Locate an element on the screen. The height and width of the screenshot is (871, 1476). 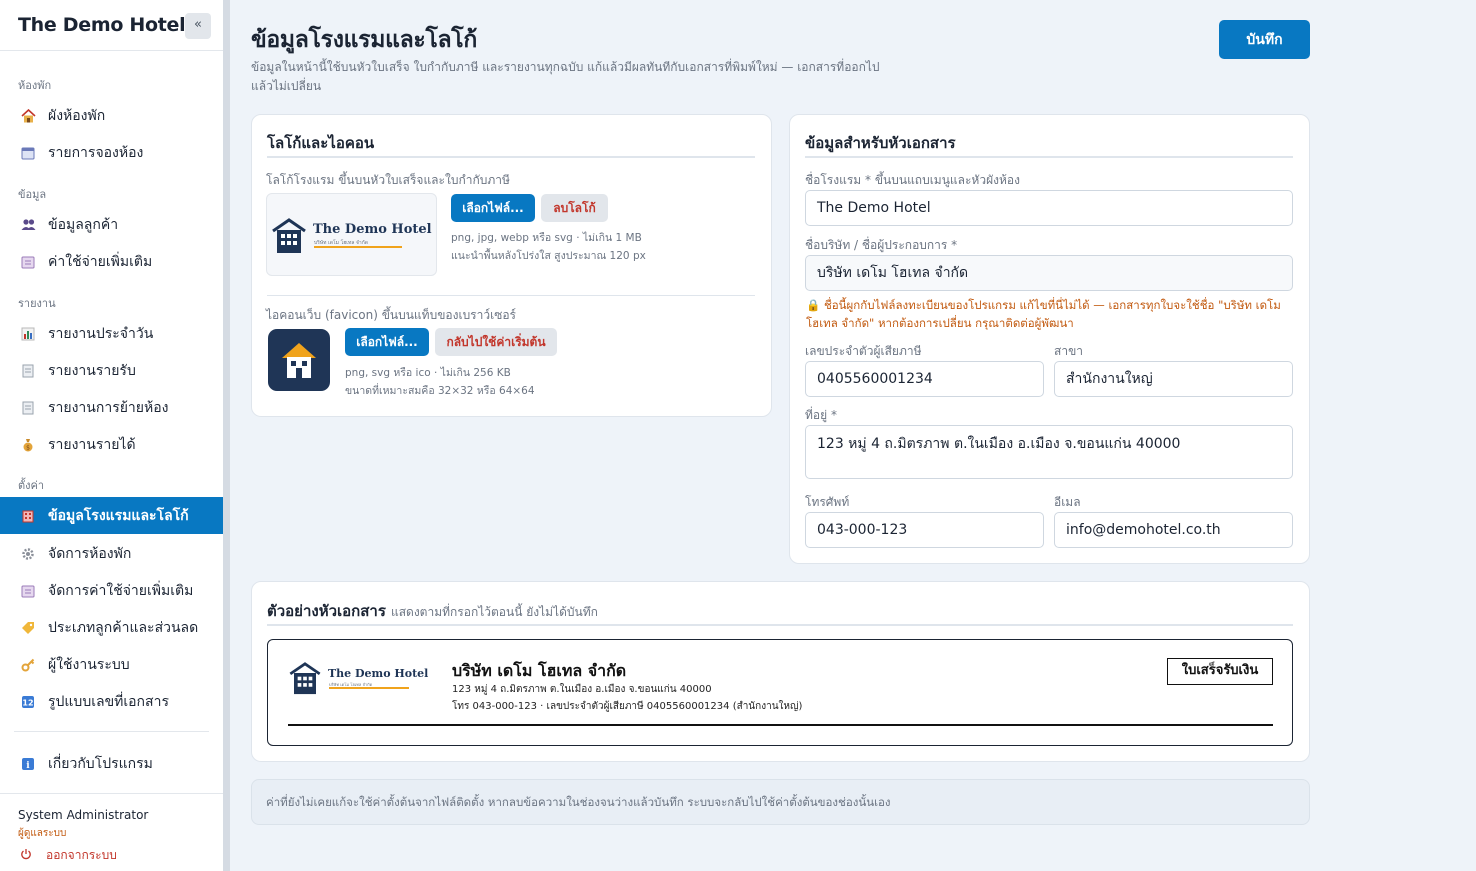
sidebar-item-label: รายงานรายรับ is located at coordinates (92, 370).